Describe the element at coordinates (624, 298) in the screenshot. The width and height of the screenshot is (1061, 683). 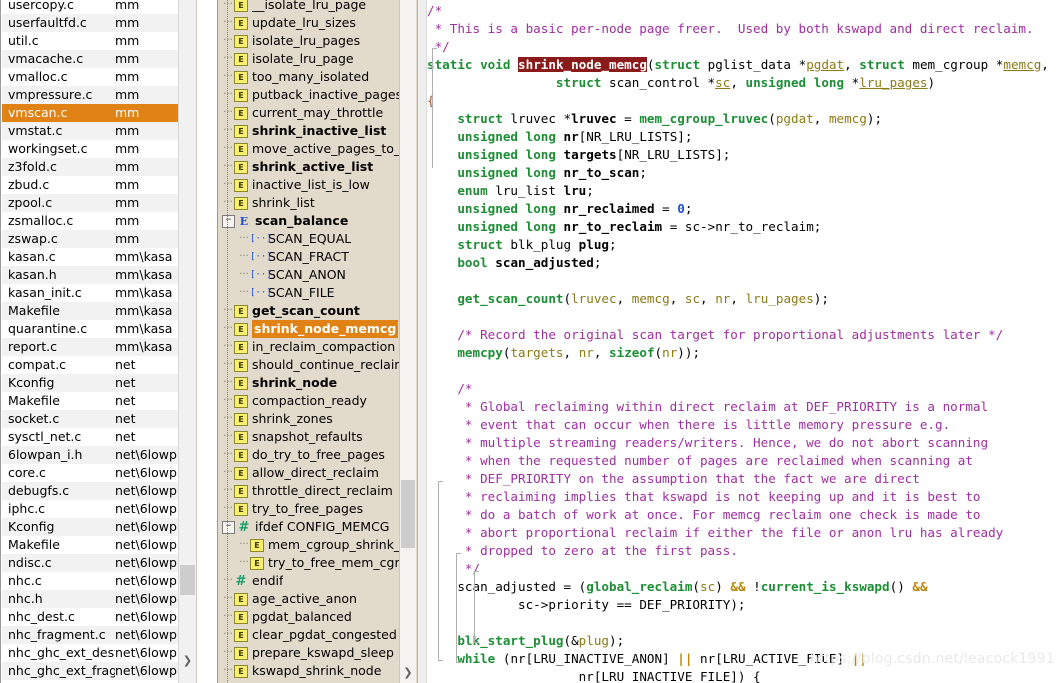
I see `code-token: ,` at that location.